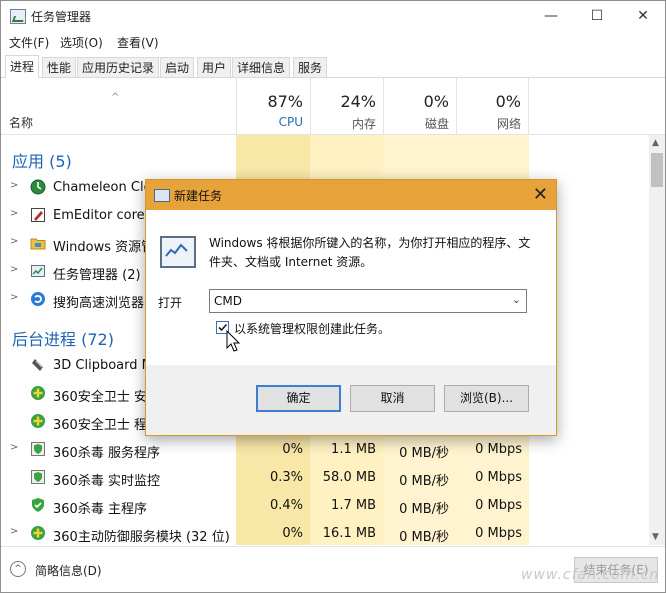 The width and height of the screenshot is (666, 593). I want to click on menu-bar: 文件(F) 选项(O) 查看(V), so click(333, 42).